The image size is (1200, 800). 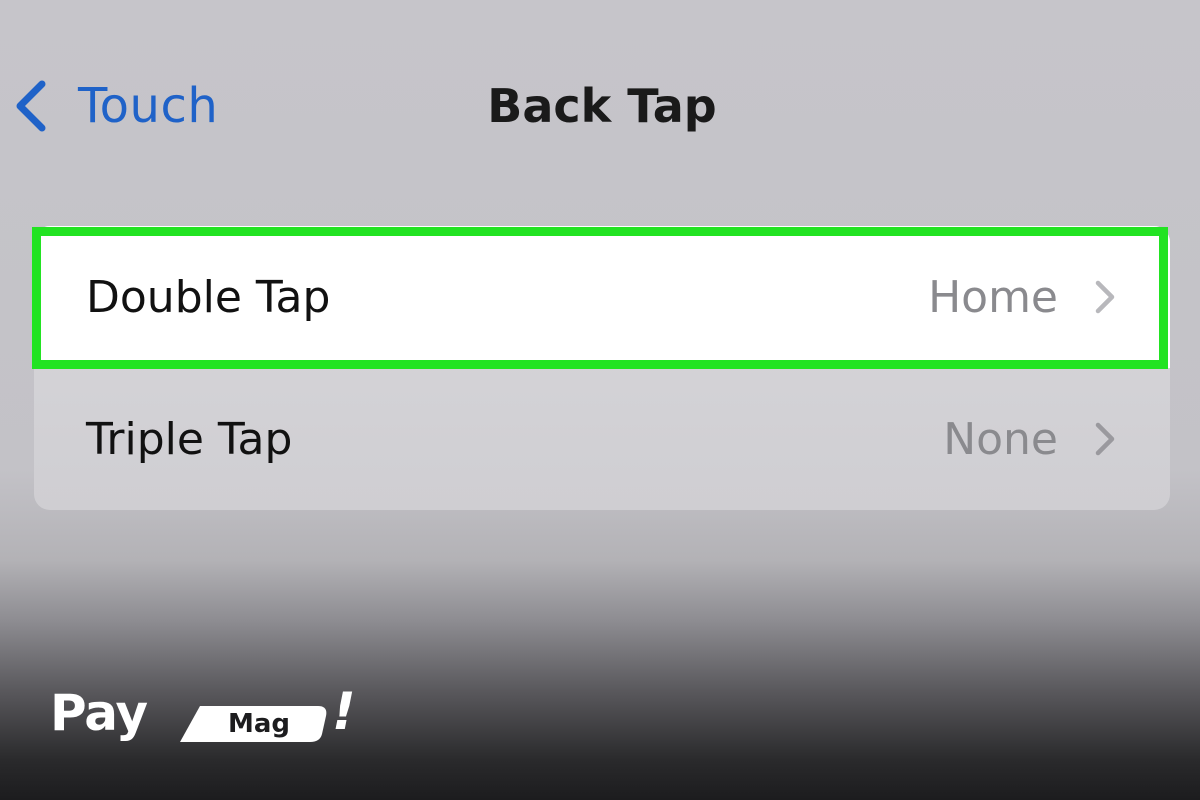 I want to click on logo-mag-text: Mag, so click(x=259, y=724).